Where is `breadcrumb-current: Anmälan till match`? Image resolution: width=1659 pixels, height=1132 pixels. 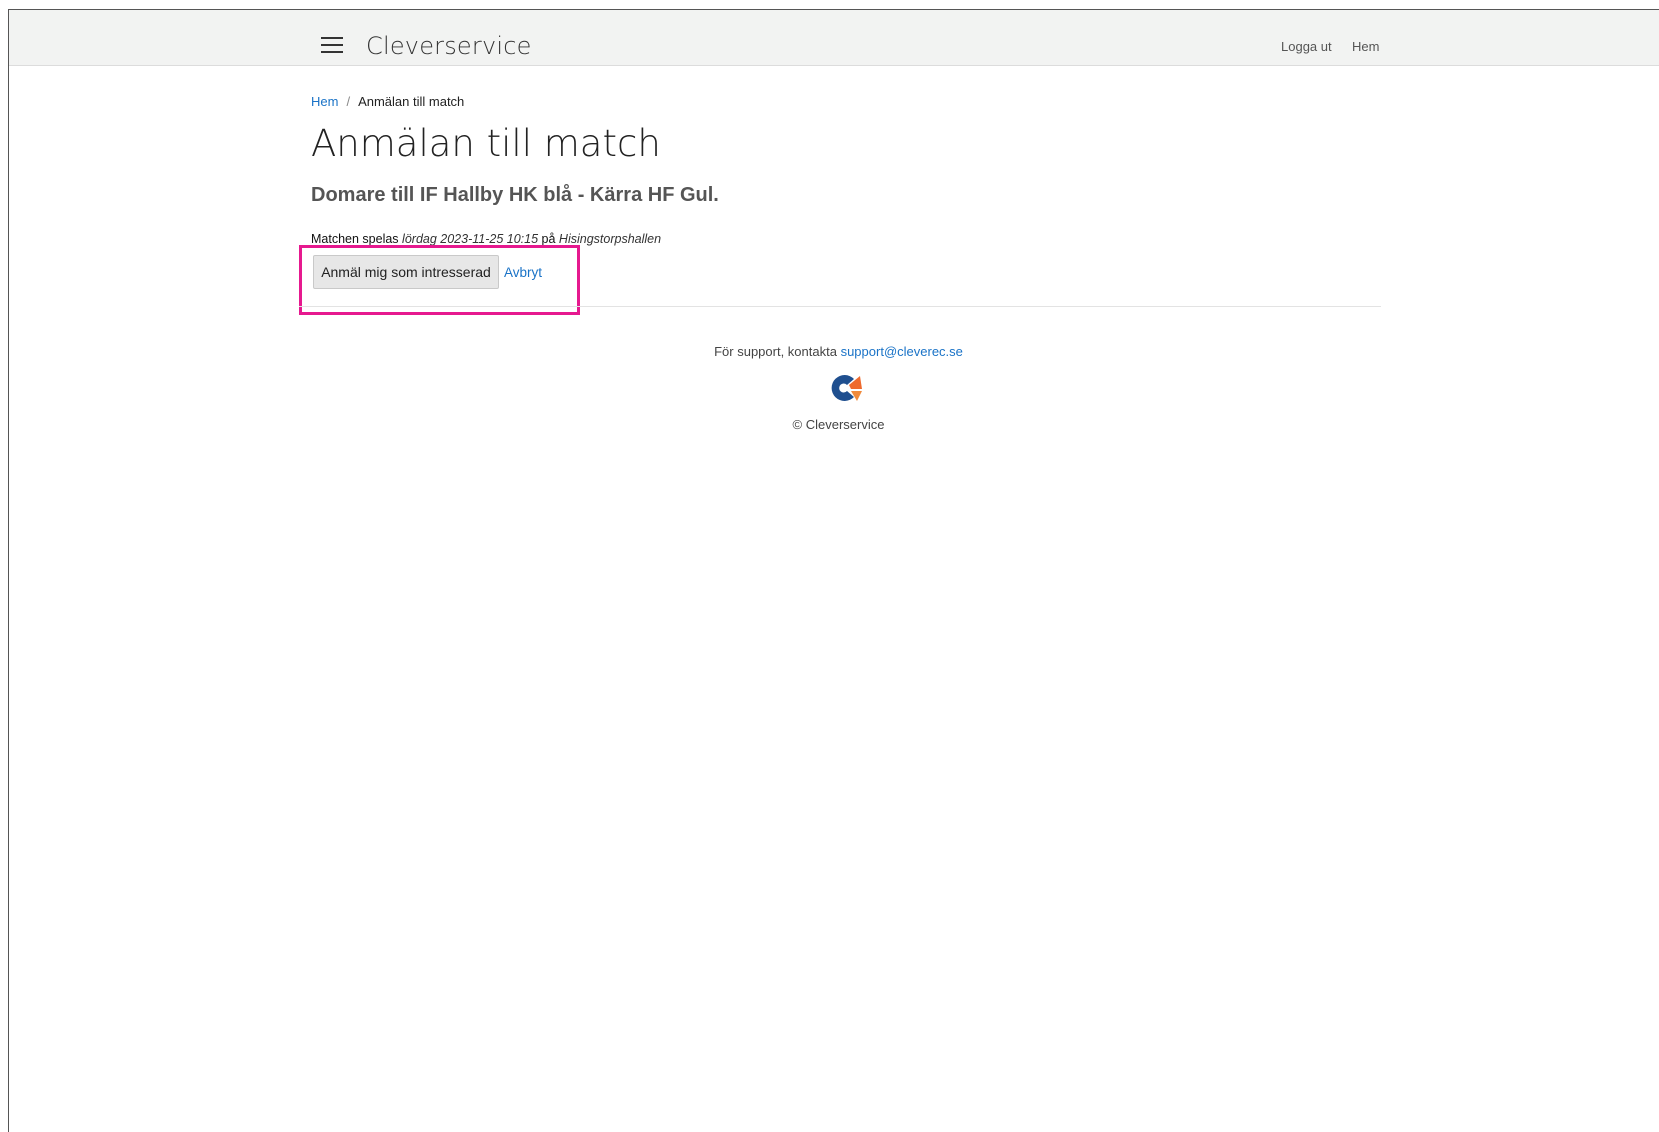
breadcrumb-current: Anmälan till match is located at coordinates (411, 101).